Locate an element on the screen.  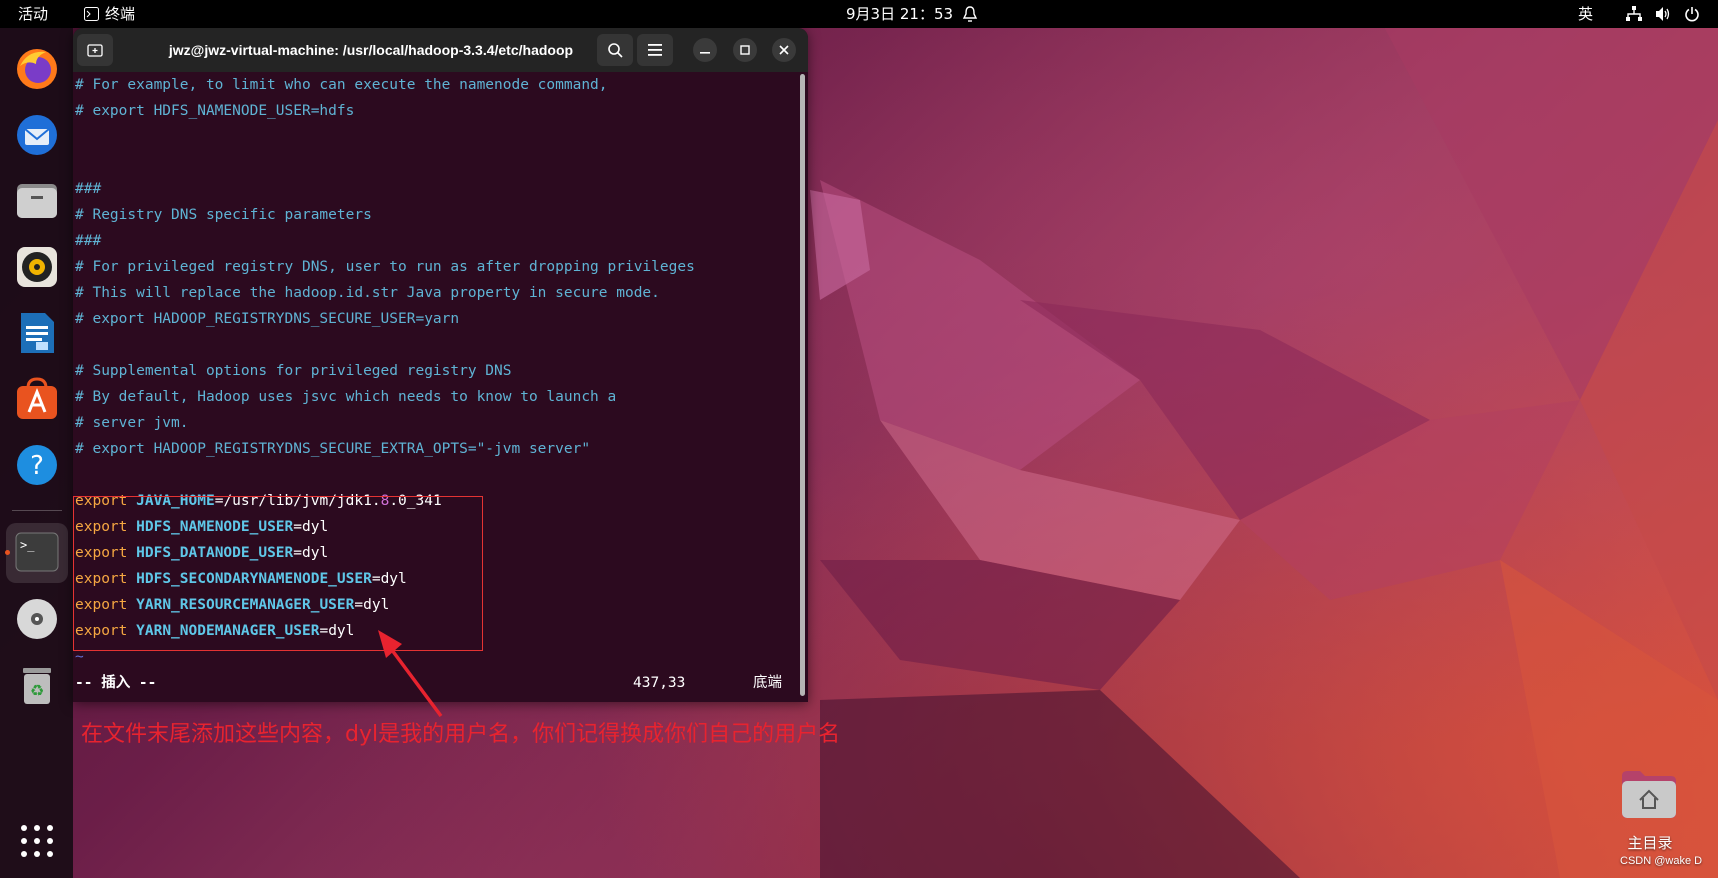
notification-bell-icon is located at coordinates (970, 14).